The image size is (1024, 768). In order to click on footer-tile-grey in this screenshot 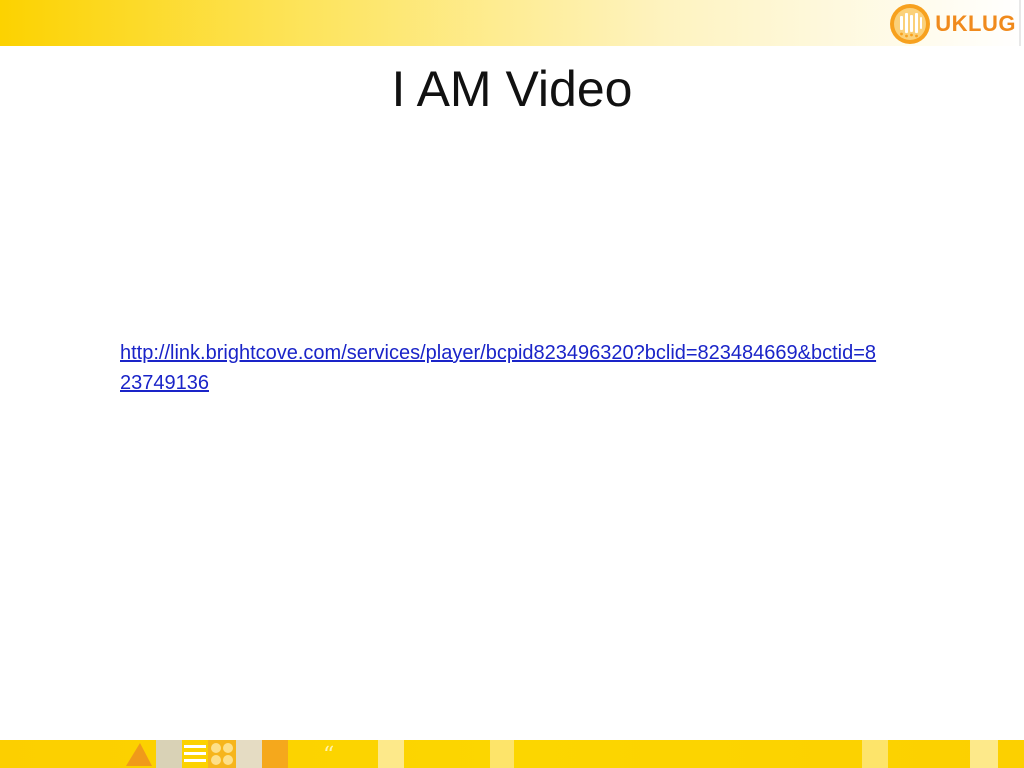, I will do `click(169, 754)`.